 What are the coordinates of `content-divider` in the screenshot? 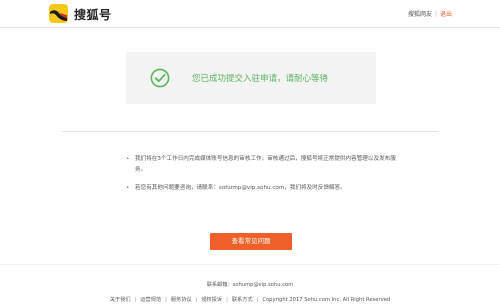 It's located at (250, 131).